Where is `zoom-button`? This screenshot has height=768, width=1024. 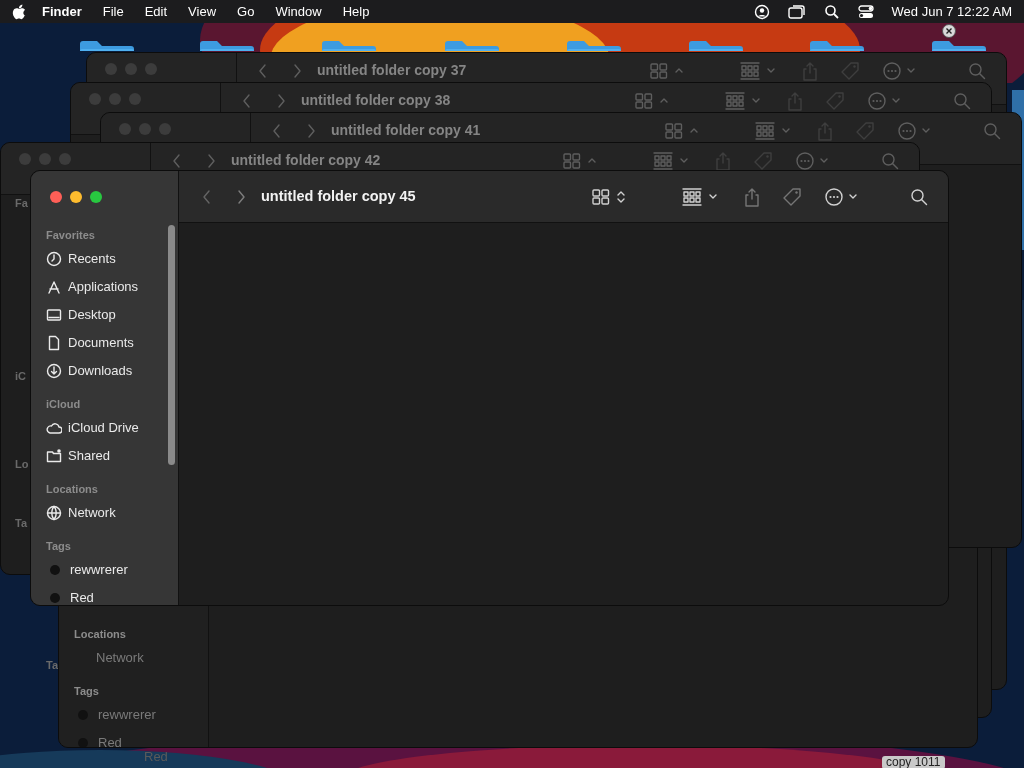 zoom-button is located at coordinates (96, 197).